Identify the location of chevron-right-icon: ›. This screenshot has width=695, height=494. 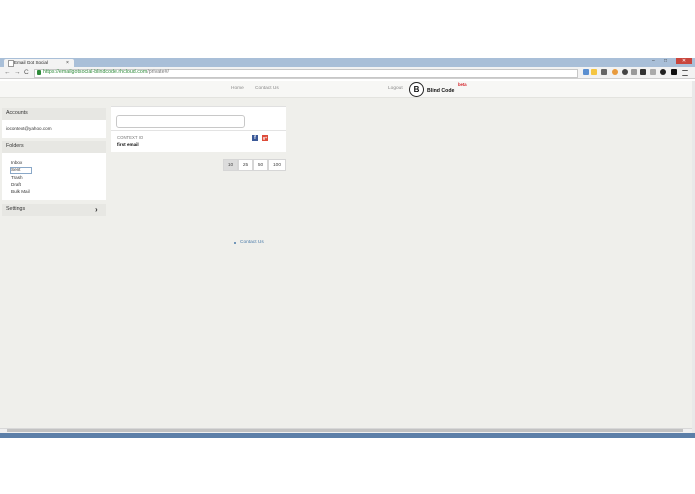
(96, 210).